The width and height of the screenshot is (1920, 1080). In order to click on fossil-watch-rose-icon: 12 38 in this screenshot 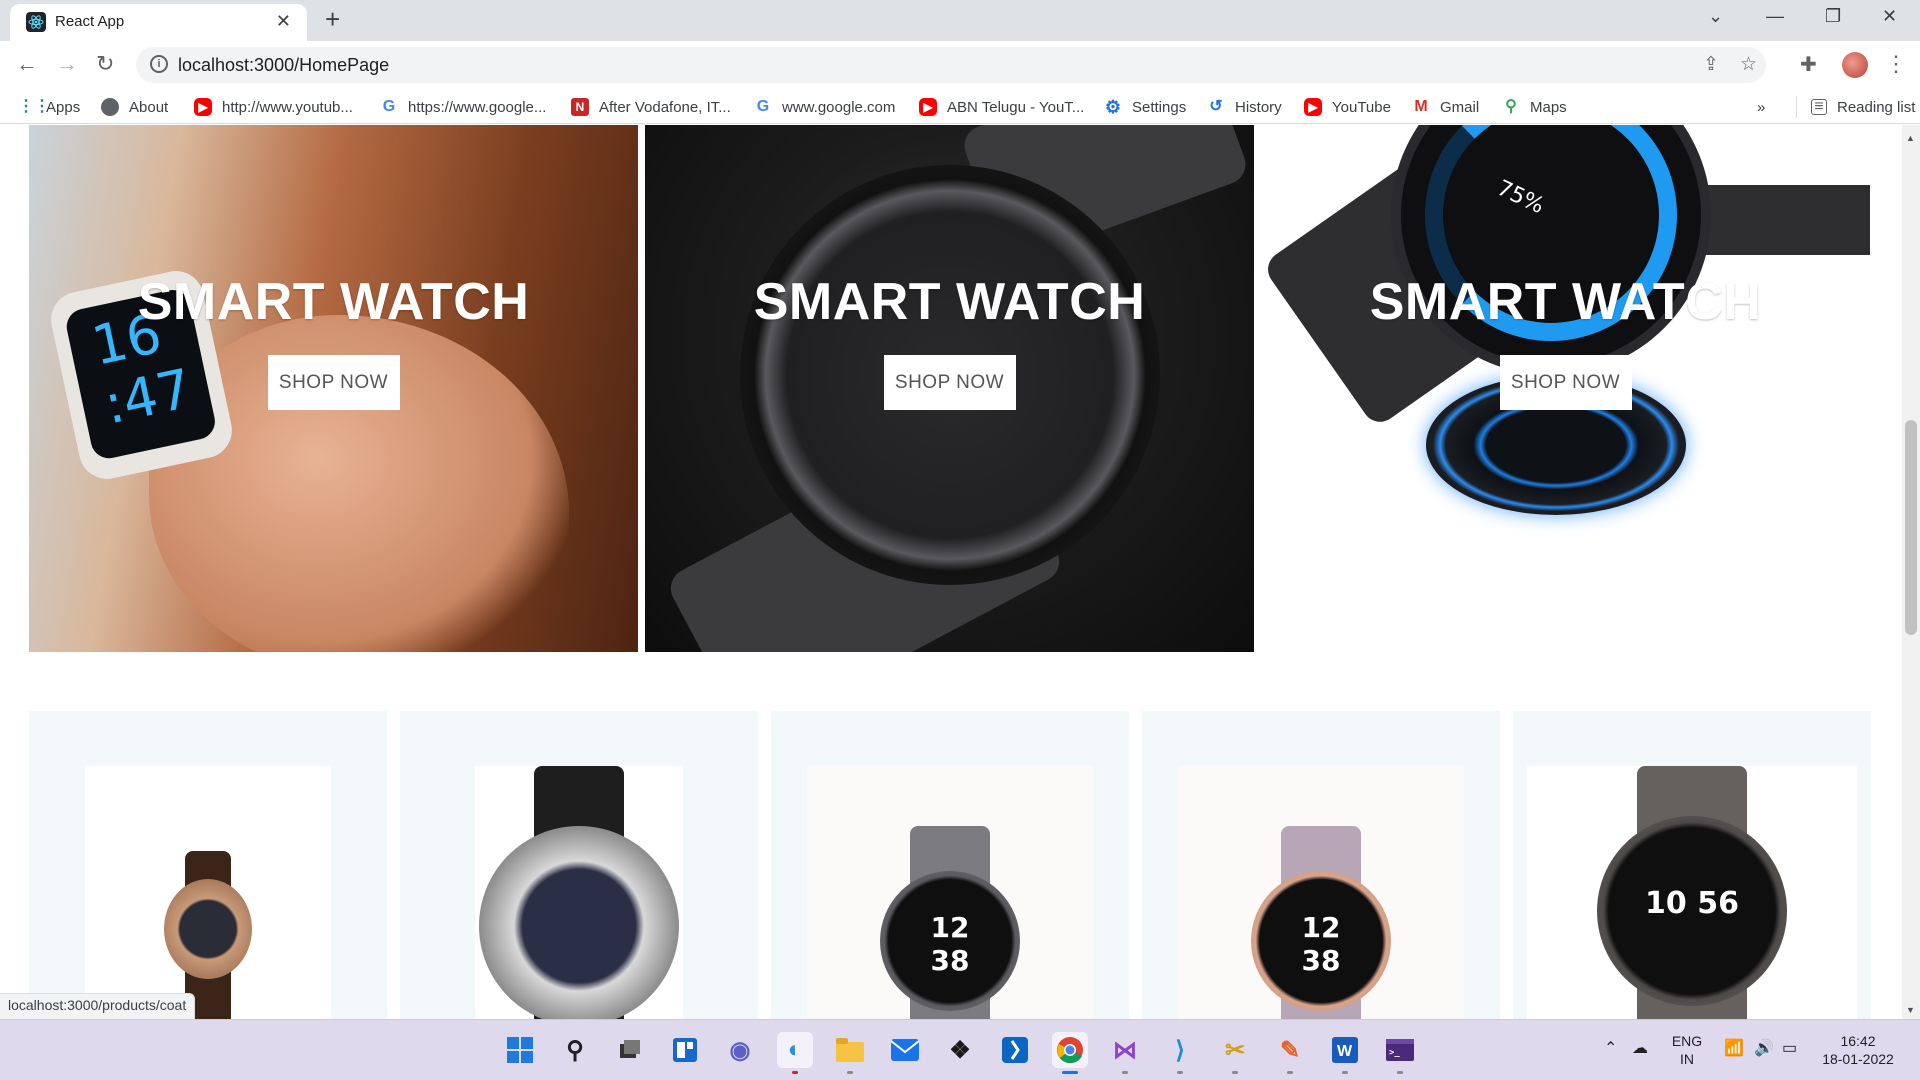, I will do `click(1321, 922)`.